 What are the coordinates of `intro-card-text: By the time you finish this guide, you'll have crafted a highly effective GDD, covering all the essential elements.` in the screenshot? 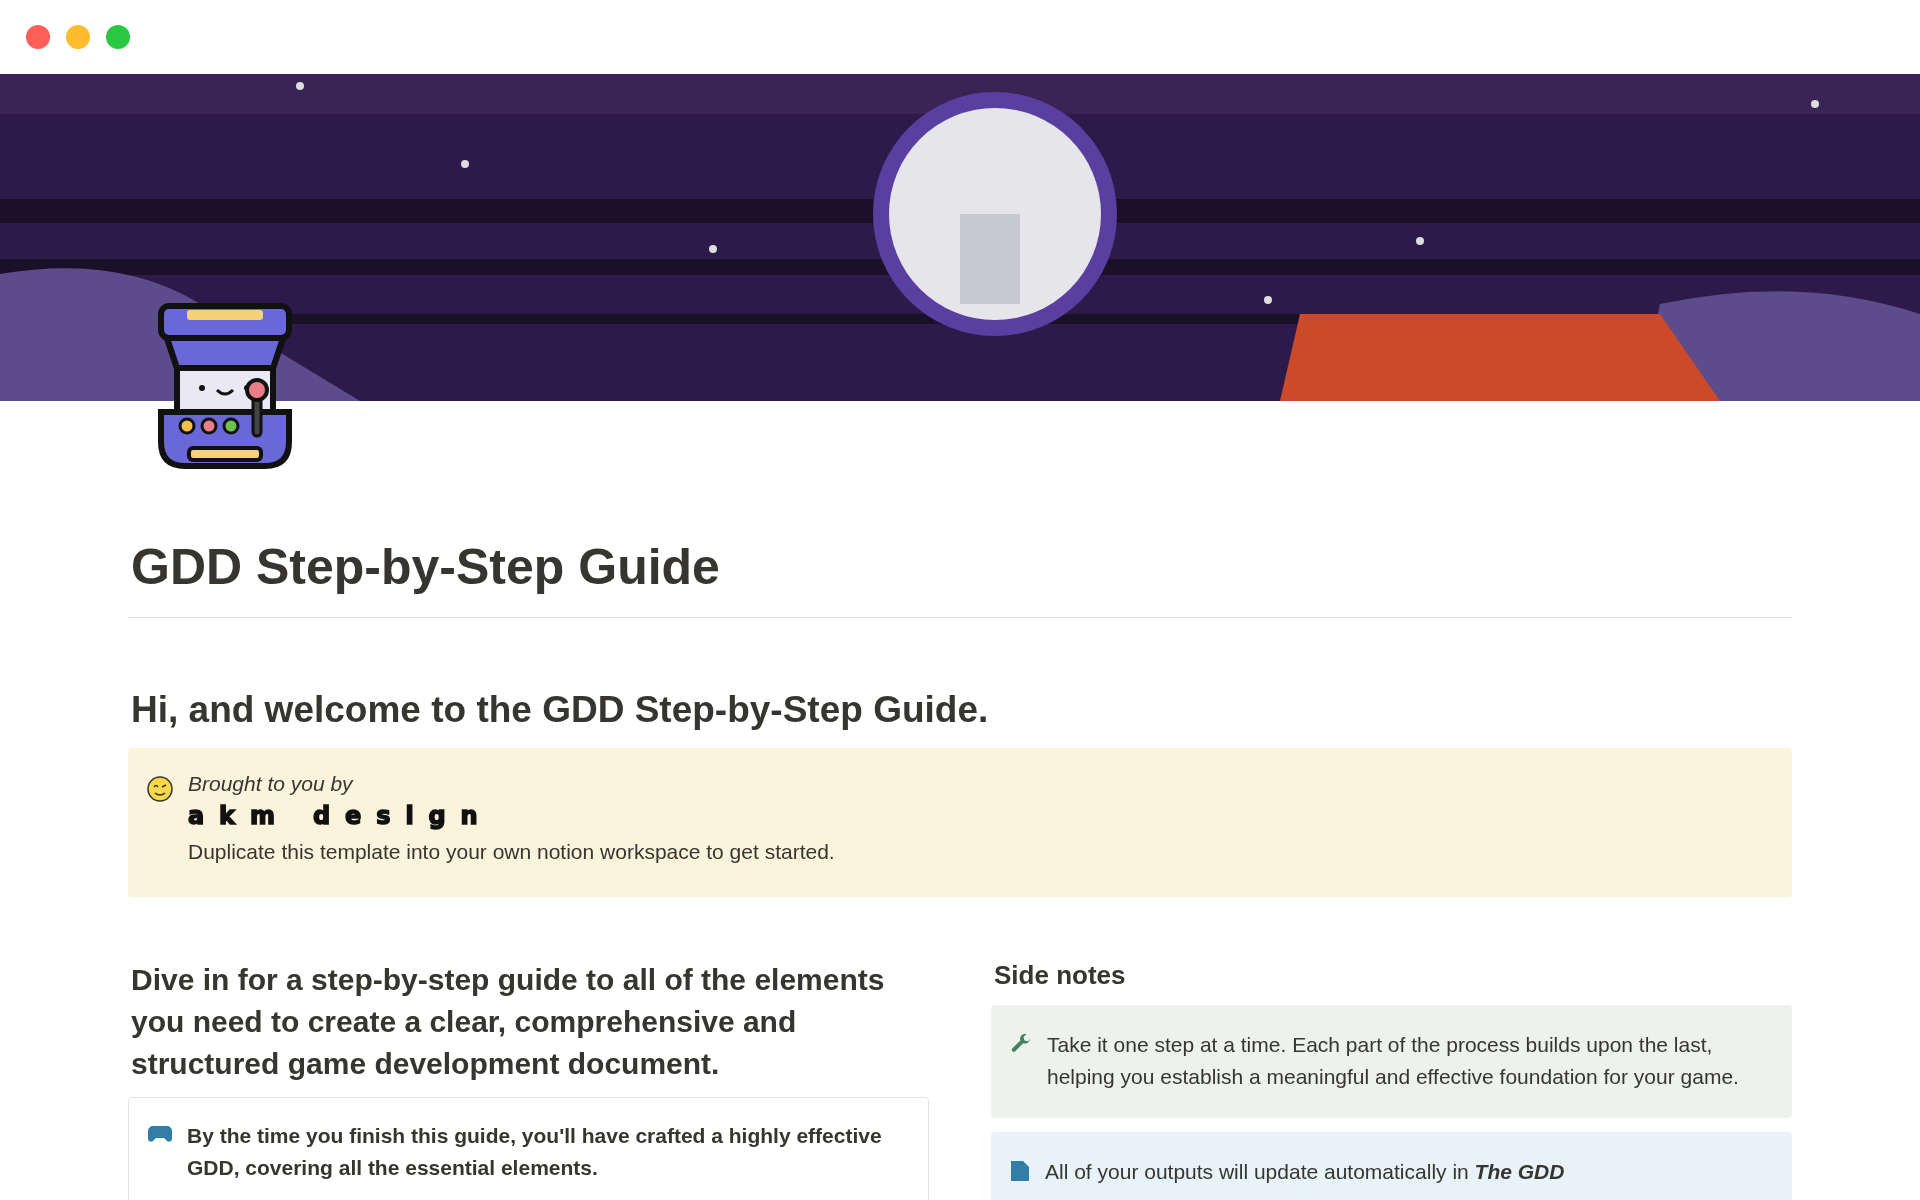 It's located at (535, 1152).